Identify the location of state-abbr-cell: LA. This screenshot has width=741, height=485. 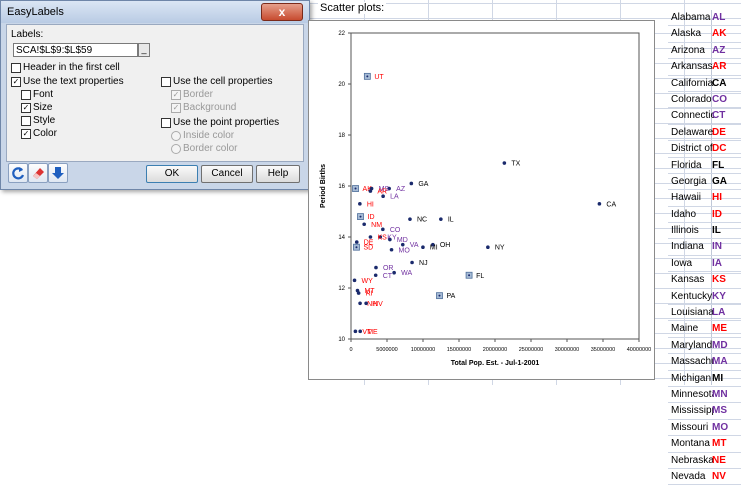
(718, 312).